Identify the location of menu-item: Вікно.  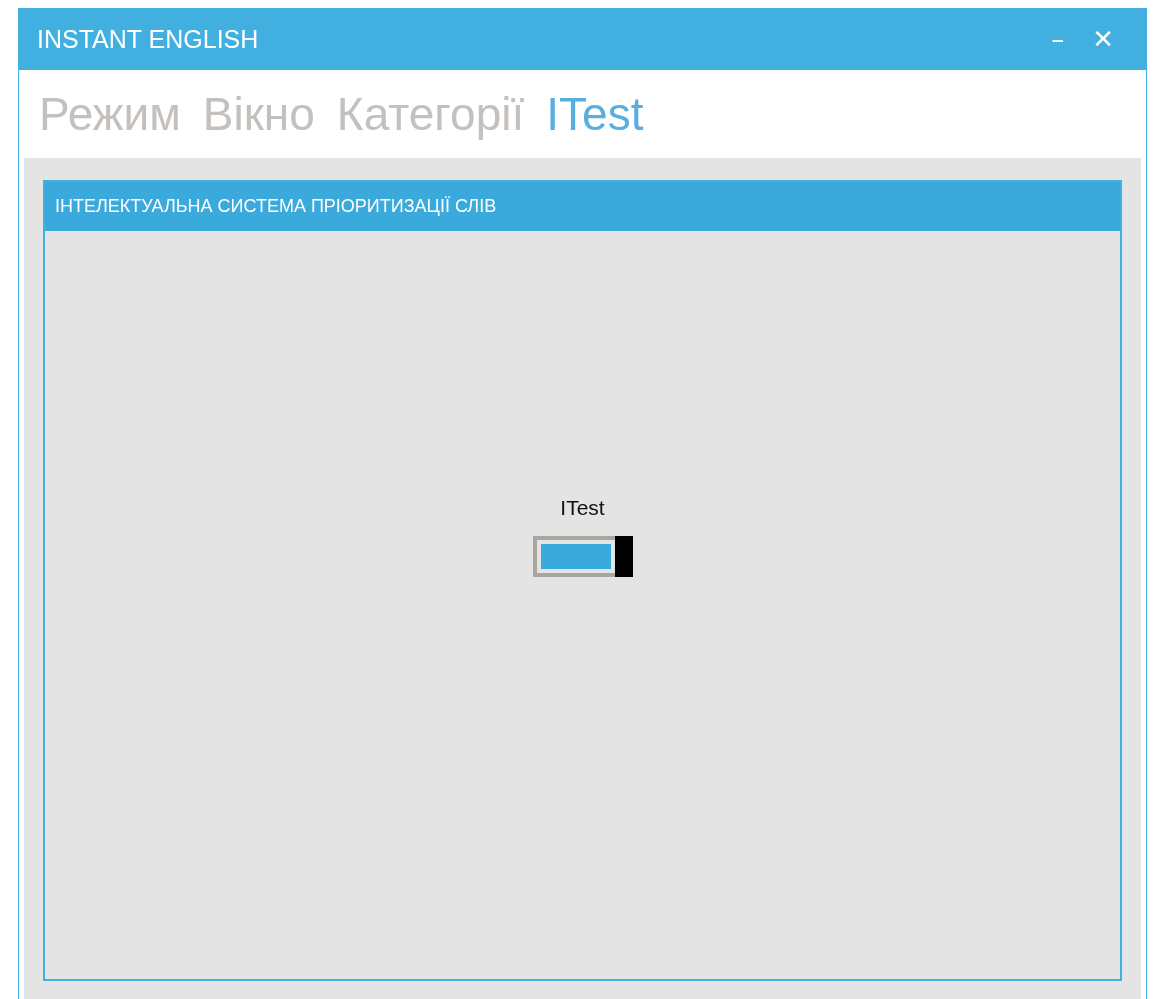
(258, 114).